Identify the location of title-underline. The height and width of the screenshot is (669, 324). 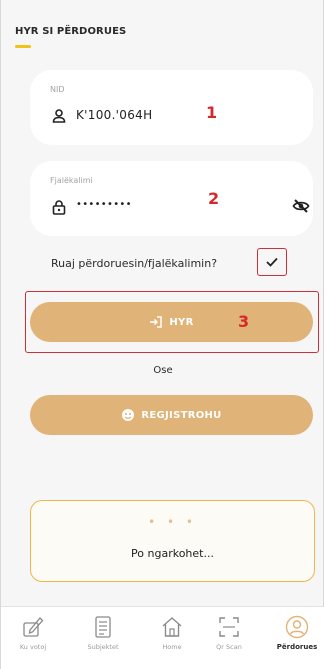
(23, 46).